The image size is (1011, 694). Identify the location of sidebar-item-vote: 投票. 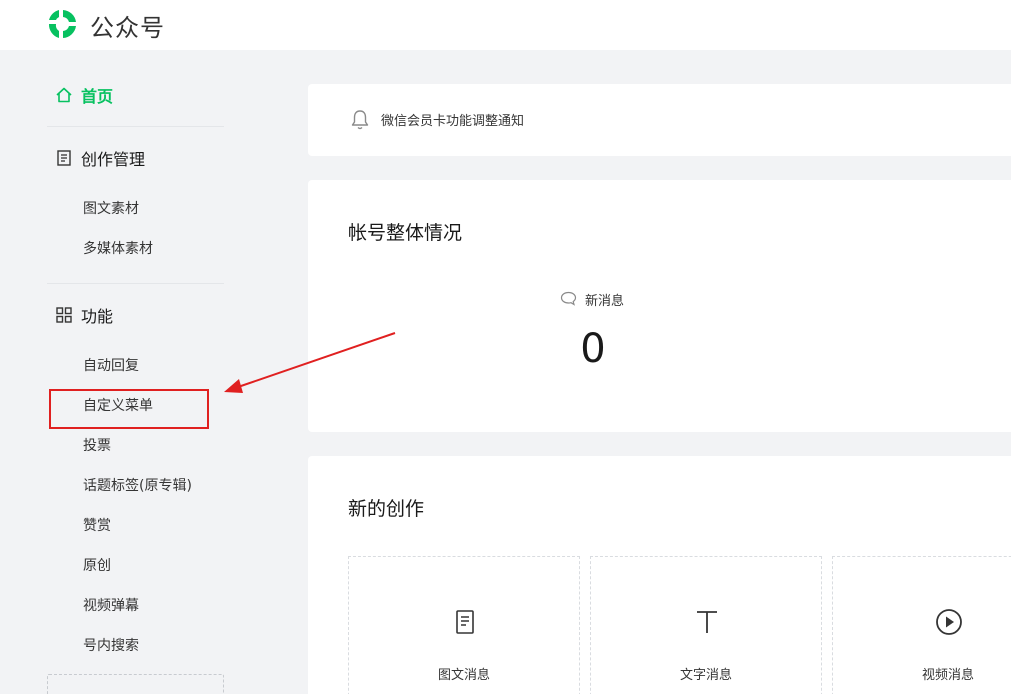
(97, 446).